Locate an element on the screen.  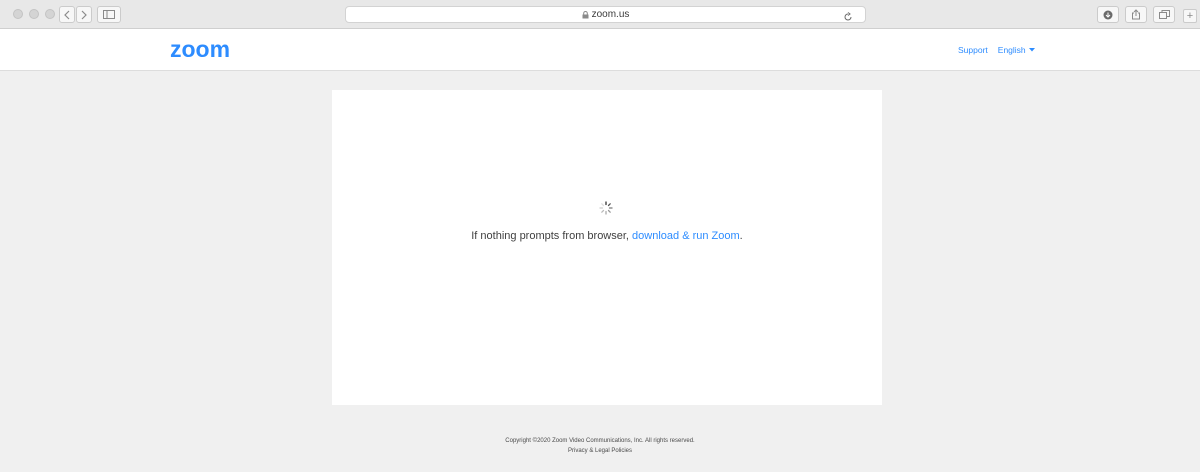
new-tab-button: + is located at coordinates (1190, 16).